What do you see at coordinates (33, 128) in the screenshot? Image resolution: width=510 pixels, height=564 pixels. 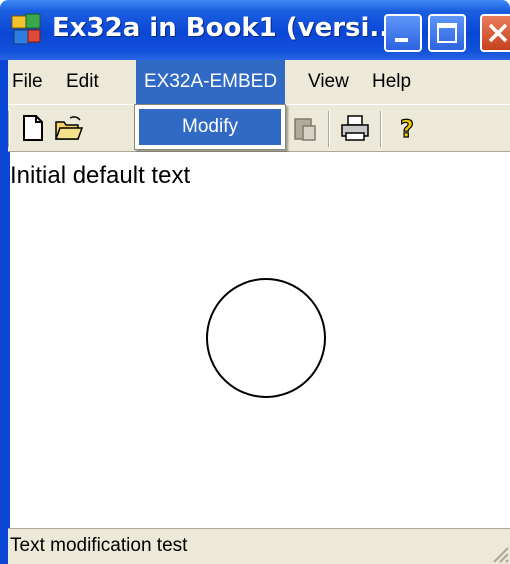 I see `new-document-icon` at bounding box center [33, 128].